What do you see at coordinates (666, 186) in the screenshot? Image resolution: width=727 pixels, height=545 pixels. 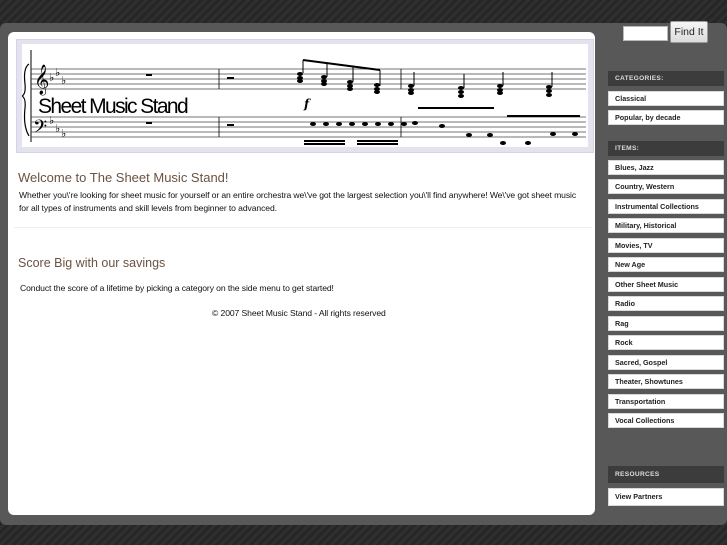 I see `sidebar-item-country-western: Country, Western` at bounding box center [666, 186].